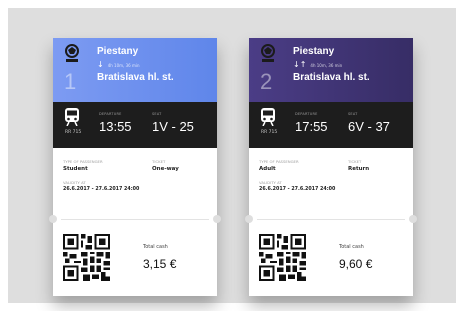 Image resolution: width=464 pixels, height=311 pixels. Describe the element at coordinates (173, 126) in the screenshot. I see `seat-number: 1V - 25` at that location.